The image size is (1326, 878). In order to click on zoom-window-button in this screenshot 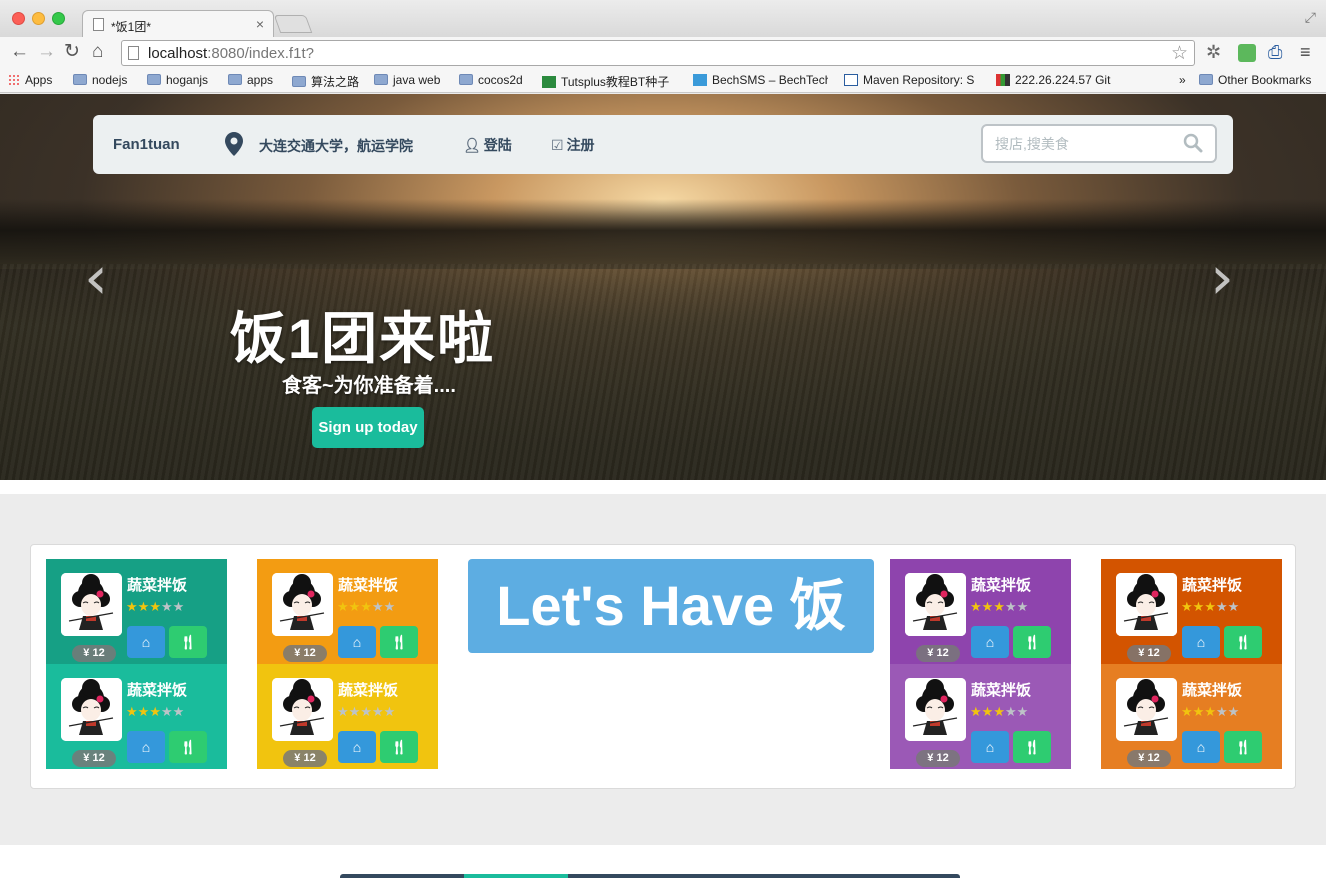, I will do `click(58, 18)`.